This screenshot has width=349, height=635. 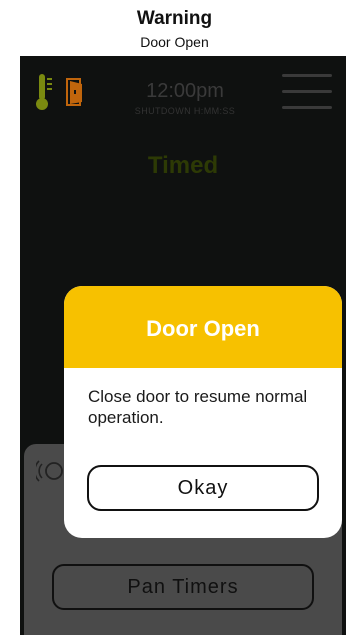 What do you see at coordinates (183, 587) in the screenshot?
I see `pan-timers-button: Pan Timers` at bounding box center [183, 587].